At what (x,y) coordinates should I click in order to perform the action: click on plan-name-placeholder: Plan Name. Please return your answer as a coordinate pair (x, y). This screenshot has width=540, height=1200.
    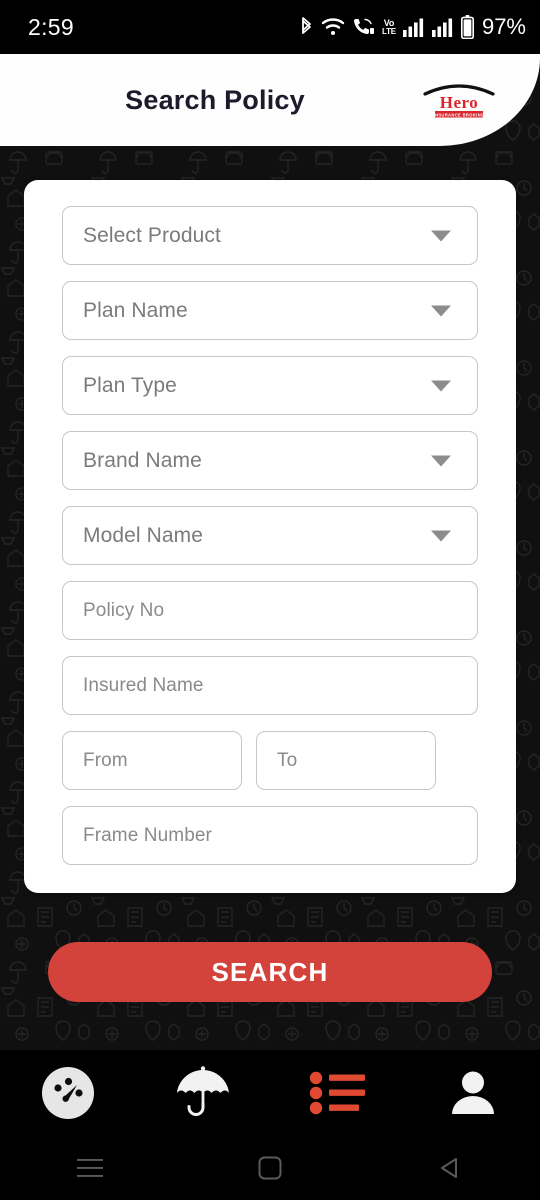
    Looking at the image, I should click on (135, 310).